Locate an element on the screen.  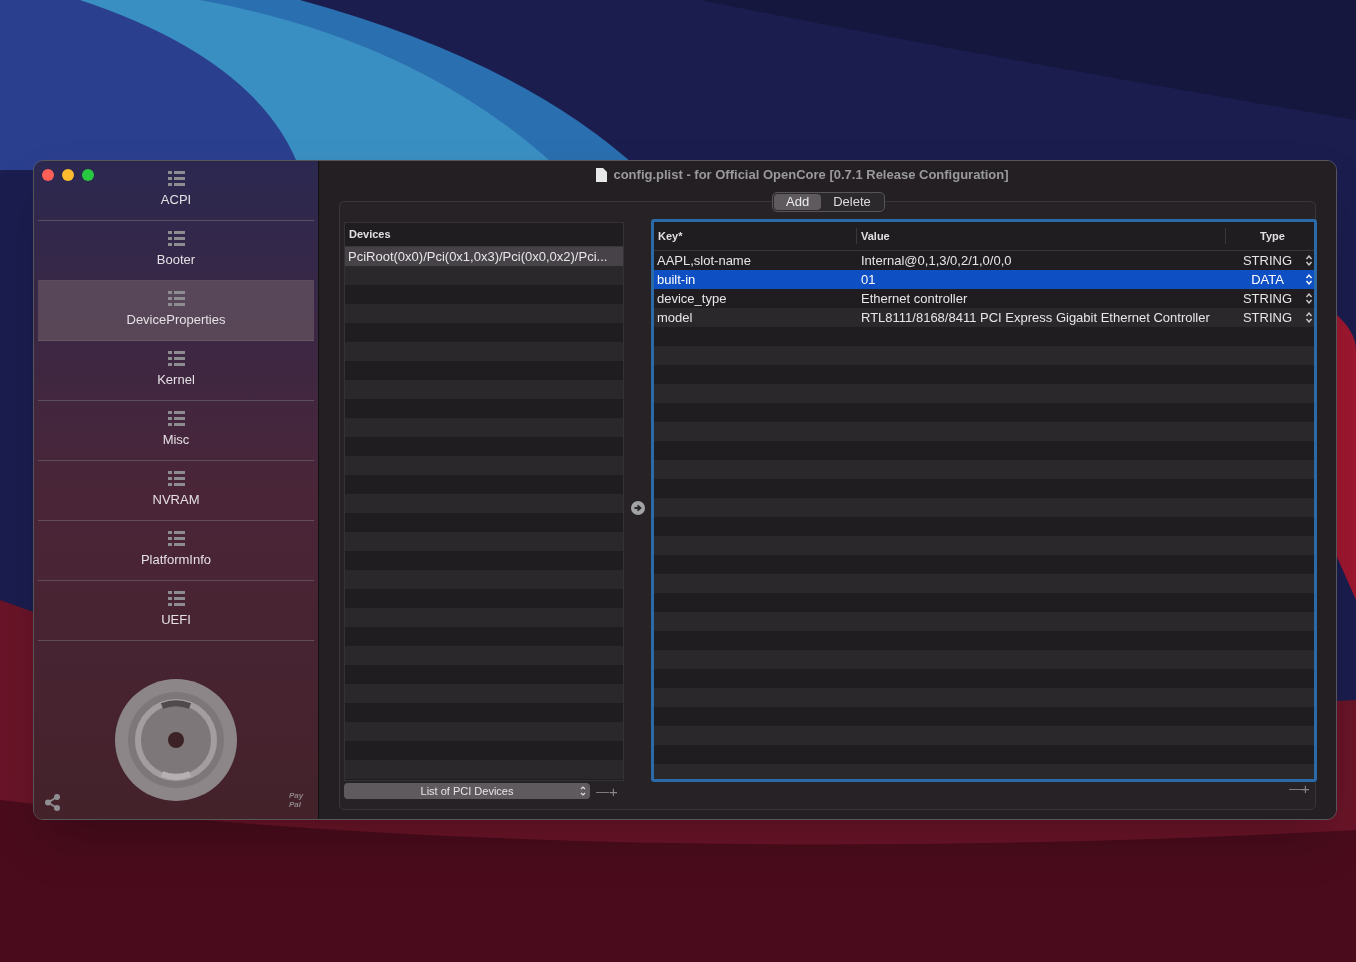
segment-tab: Delete is located at coordinates (852, 202).